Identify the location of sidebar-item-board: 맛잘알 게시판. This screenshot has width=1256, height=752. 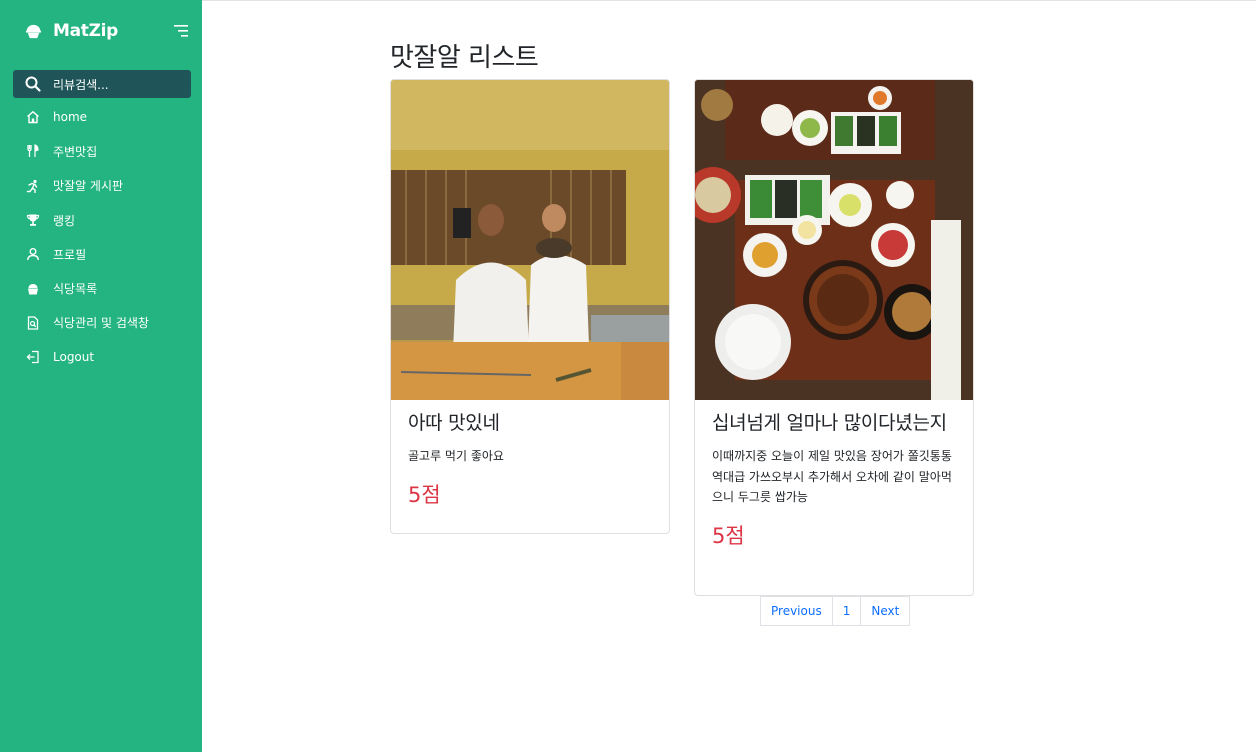
(101, 186).